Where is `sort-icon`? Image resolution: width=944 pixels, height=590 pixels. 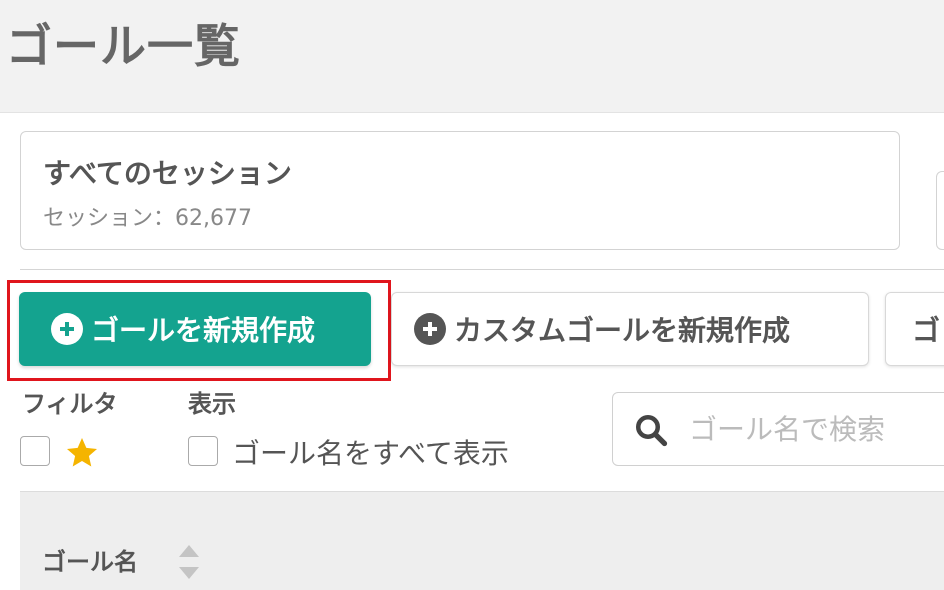 sort-icon is located at coordinates (189, 562).